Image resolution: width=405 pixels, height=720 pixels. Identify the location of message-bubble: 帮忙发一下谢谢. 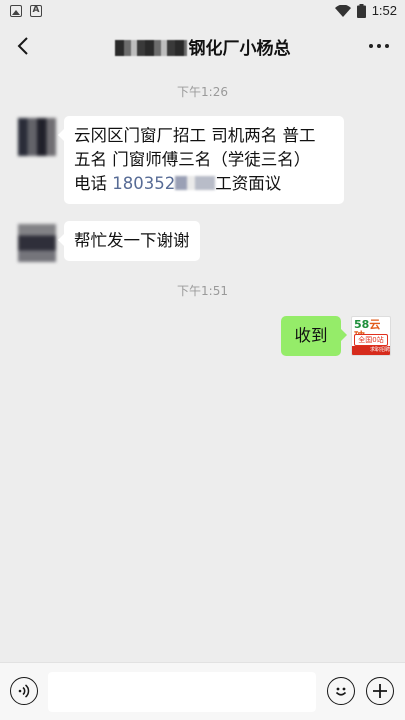
(129, 241).